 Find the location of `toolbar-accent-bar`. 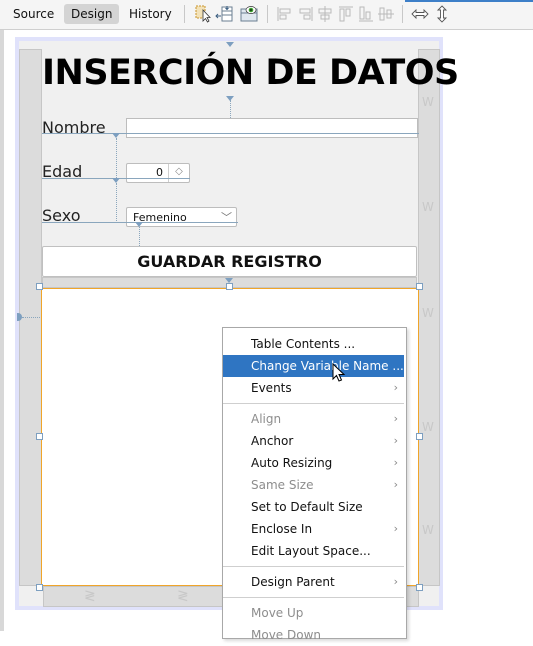

toolbar-accent-bar is located at coordinates (469, 1).